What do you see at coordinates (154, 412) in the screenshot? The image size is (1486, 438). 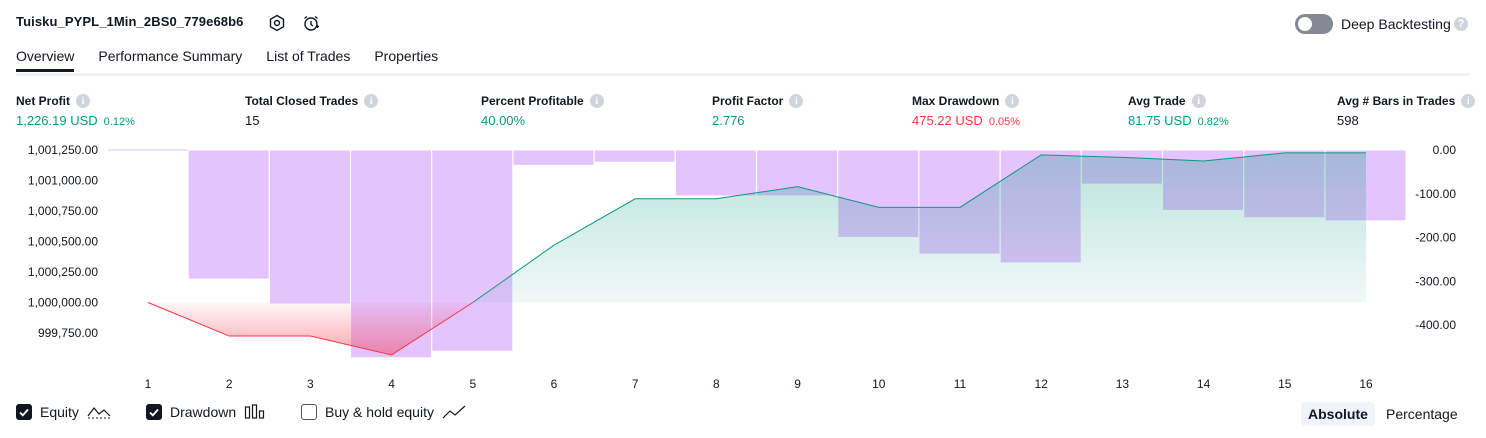 I see `drawdown-checkbox` at bounding box center [154, 412].